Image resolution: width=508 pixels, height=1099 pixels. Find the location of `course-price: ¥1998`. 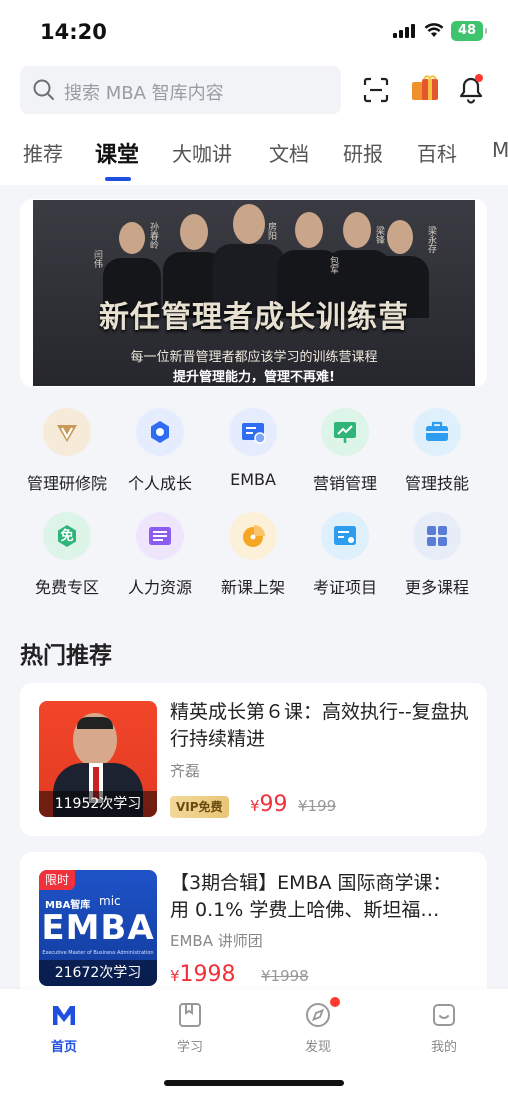

course-price: ¥1998 is located at coordinates (203, 974).